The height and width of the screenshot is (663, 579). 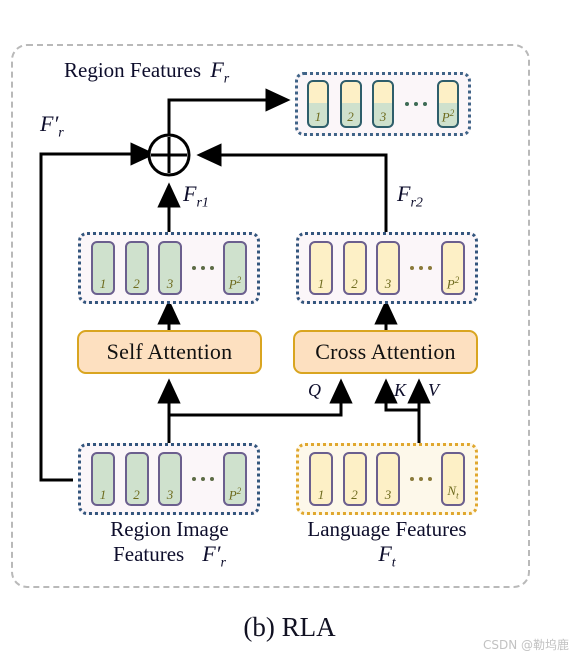 I want to click on token-cell: Nt, so click(x=453, y=479).